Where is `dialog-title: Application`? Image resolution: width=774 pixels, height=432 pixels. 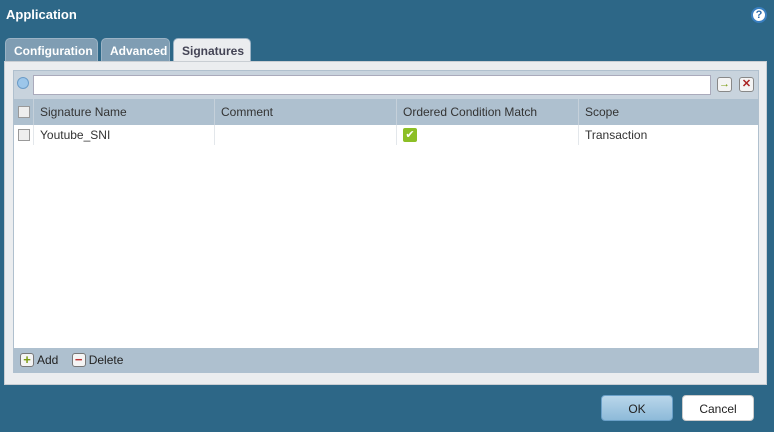 dialog-title: Application is located at coordinates (41, 14).